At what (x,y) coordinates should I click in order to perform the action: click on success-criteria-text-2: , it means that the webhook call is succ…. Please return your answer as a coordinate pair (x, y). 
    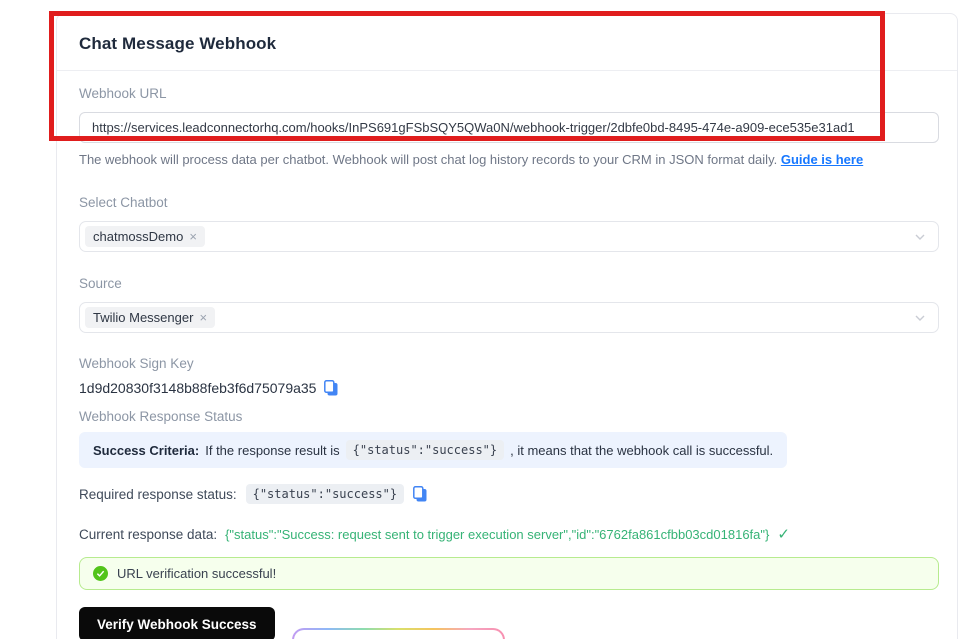
    Looking at the image, I should click on (642, 450).